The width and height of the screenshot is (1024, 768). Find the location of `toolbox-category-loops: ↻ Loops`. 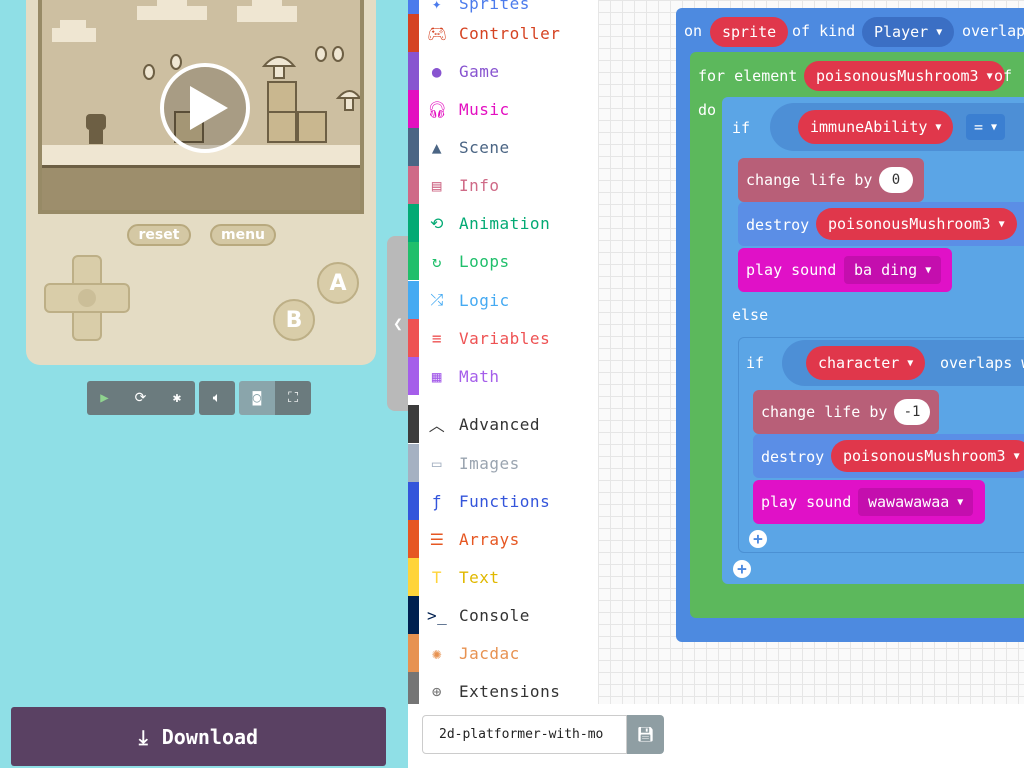

toolbox-category-loops: ↻ Loops is located at coordinates (503, 261).